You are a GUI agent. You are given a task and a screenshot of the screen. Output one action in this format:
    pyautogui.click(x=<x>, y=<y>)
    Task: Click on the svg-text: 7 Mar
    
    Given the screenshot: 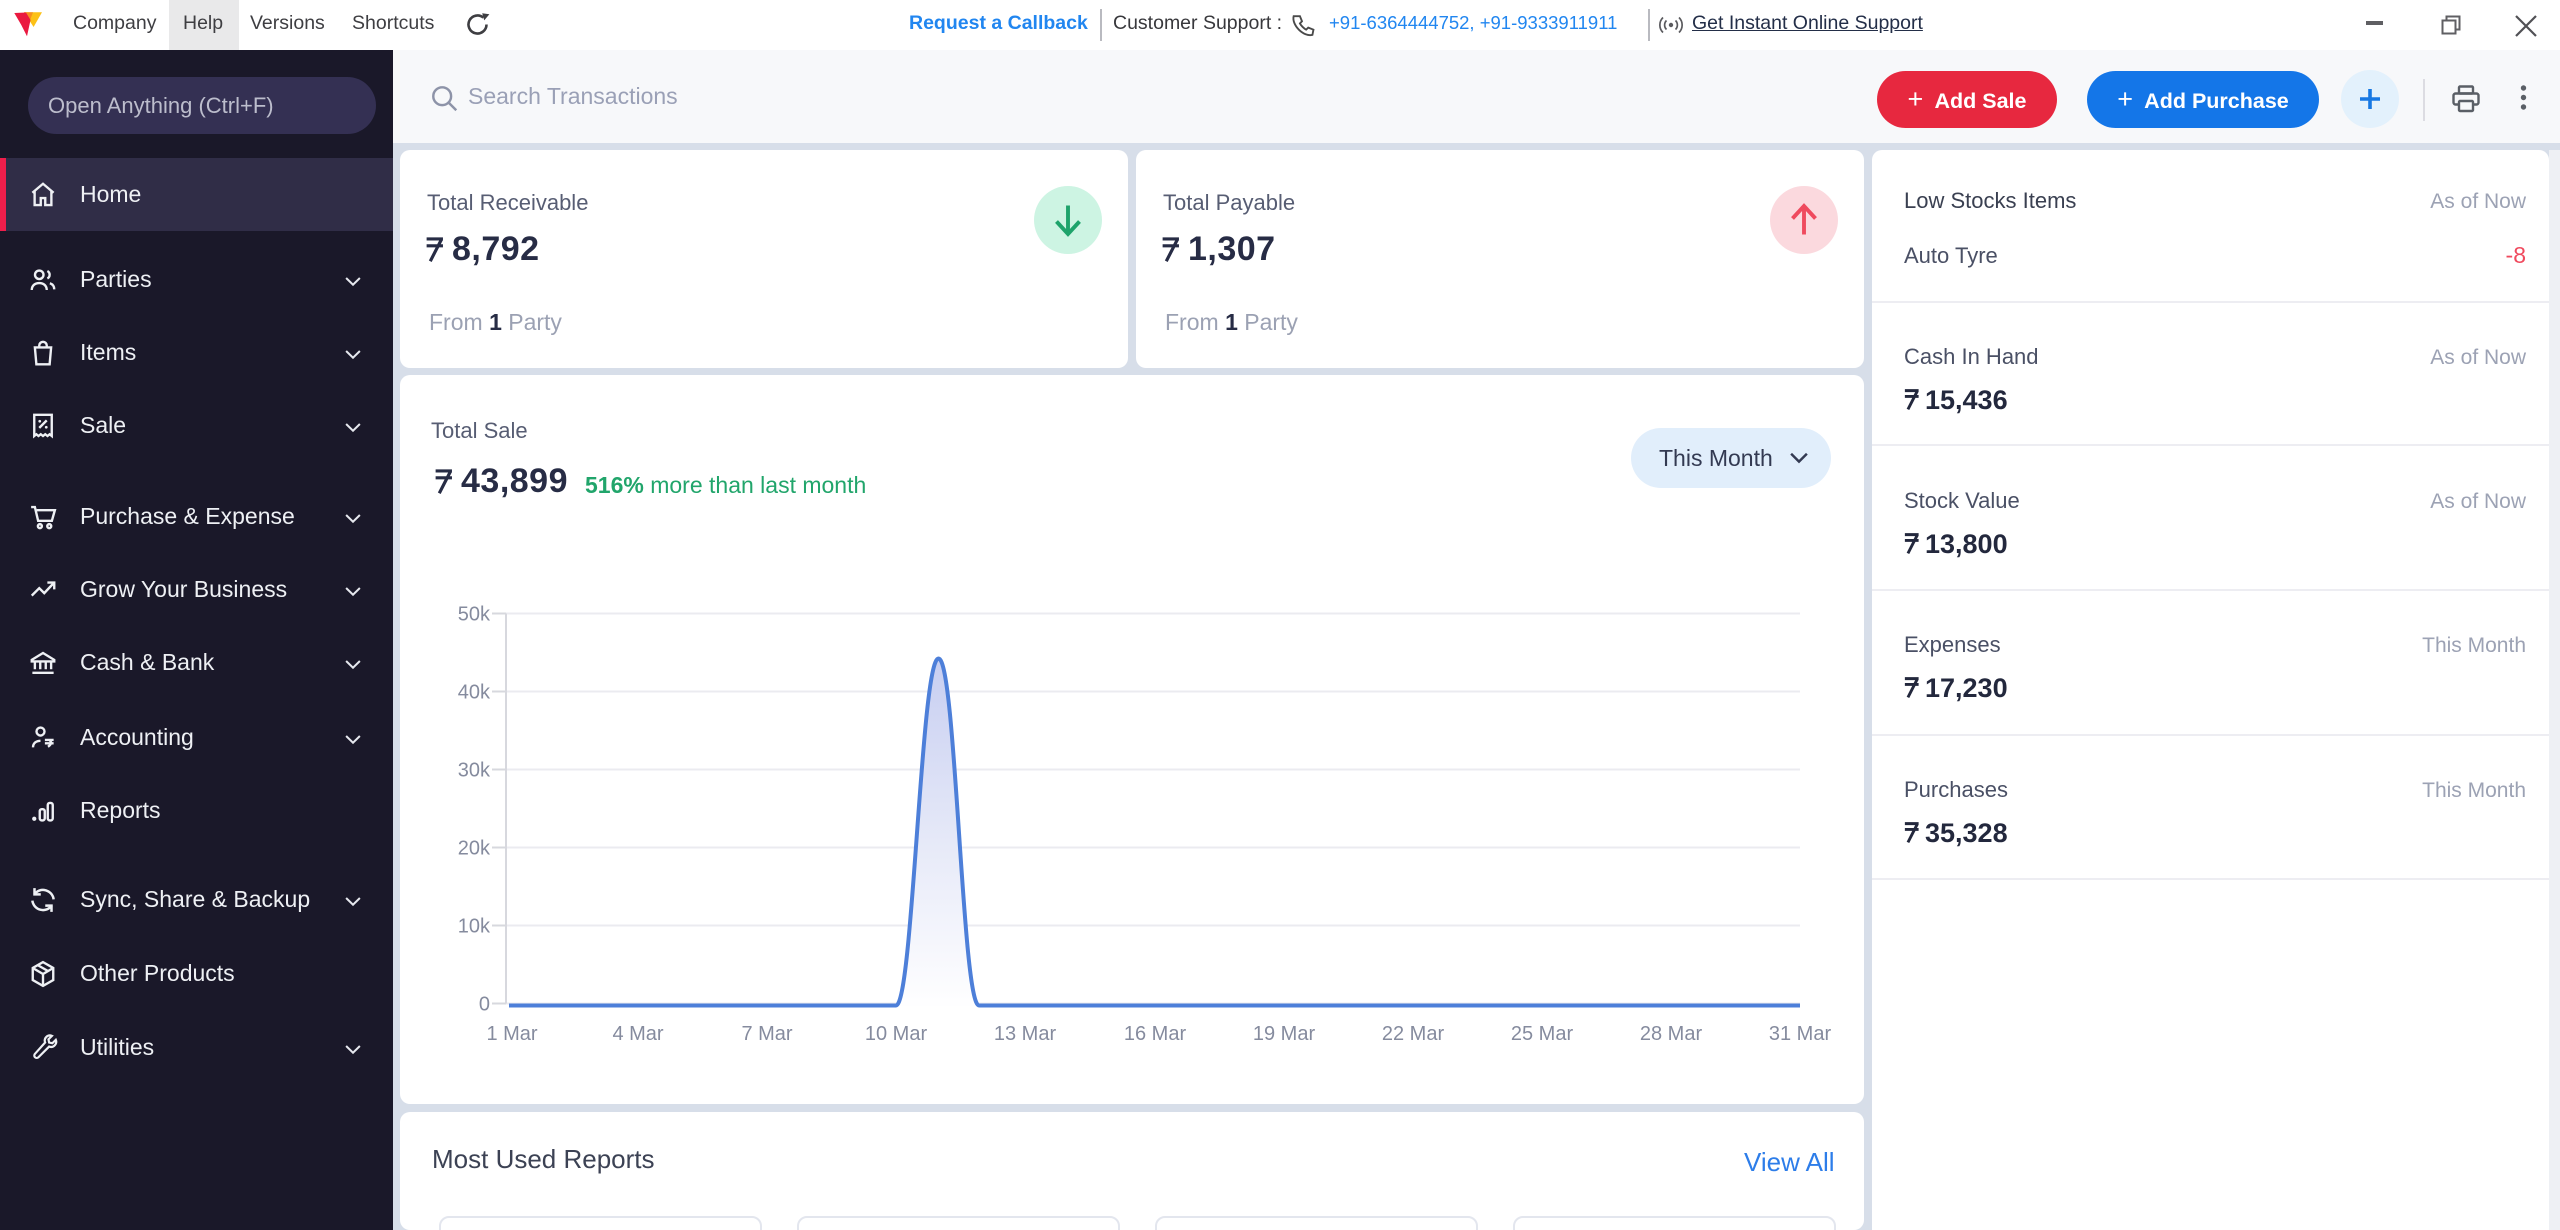 What is the action you would take?
    pyautogui.click(x=766, y=1034)
    